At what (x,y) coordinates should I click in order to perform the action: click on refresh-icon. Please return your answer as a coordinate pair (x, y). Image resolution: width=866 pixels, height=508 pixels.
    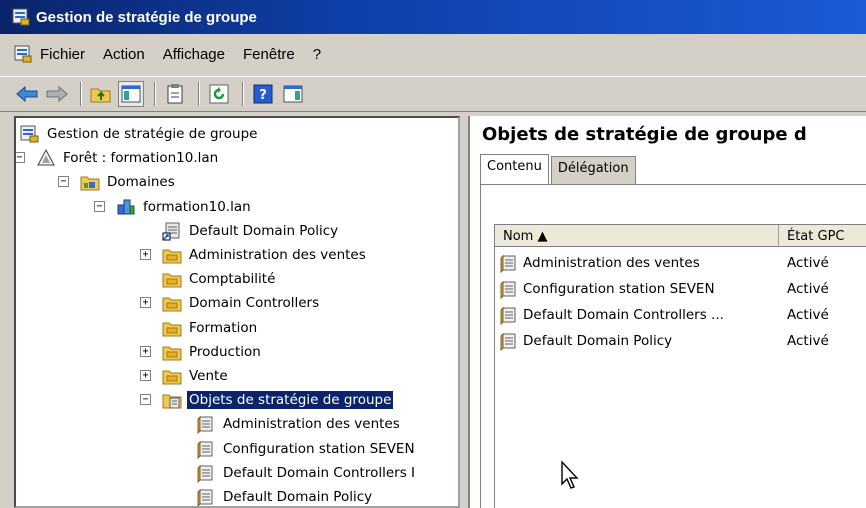
    Looking at the image, I should click on (219, 94).